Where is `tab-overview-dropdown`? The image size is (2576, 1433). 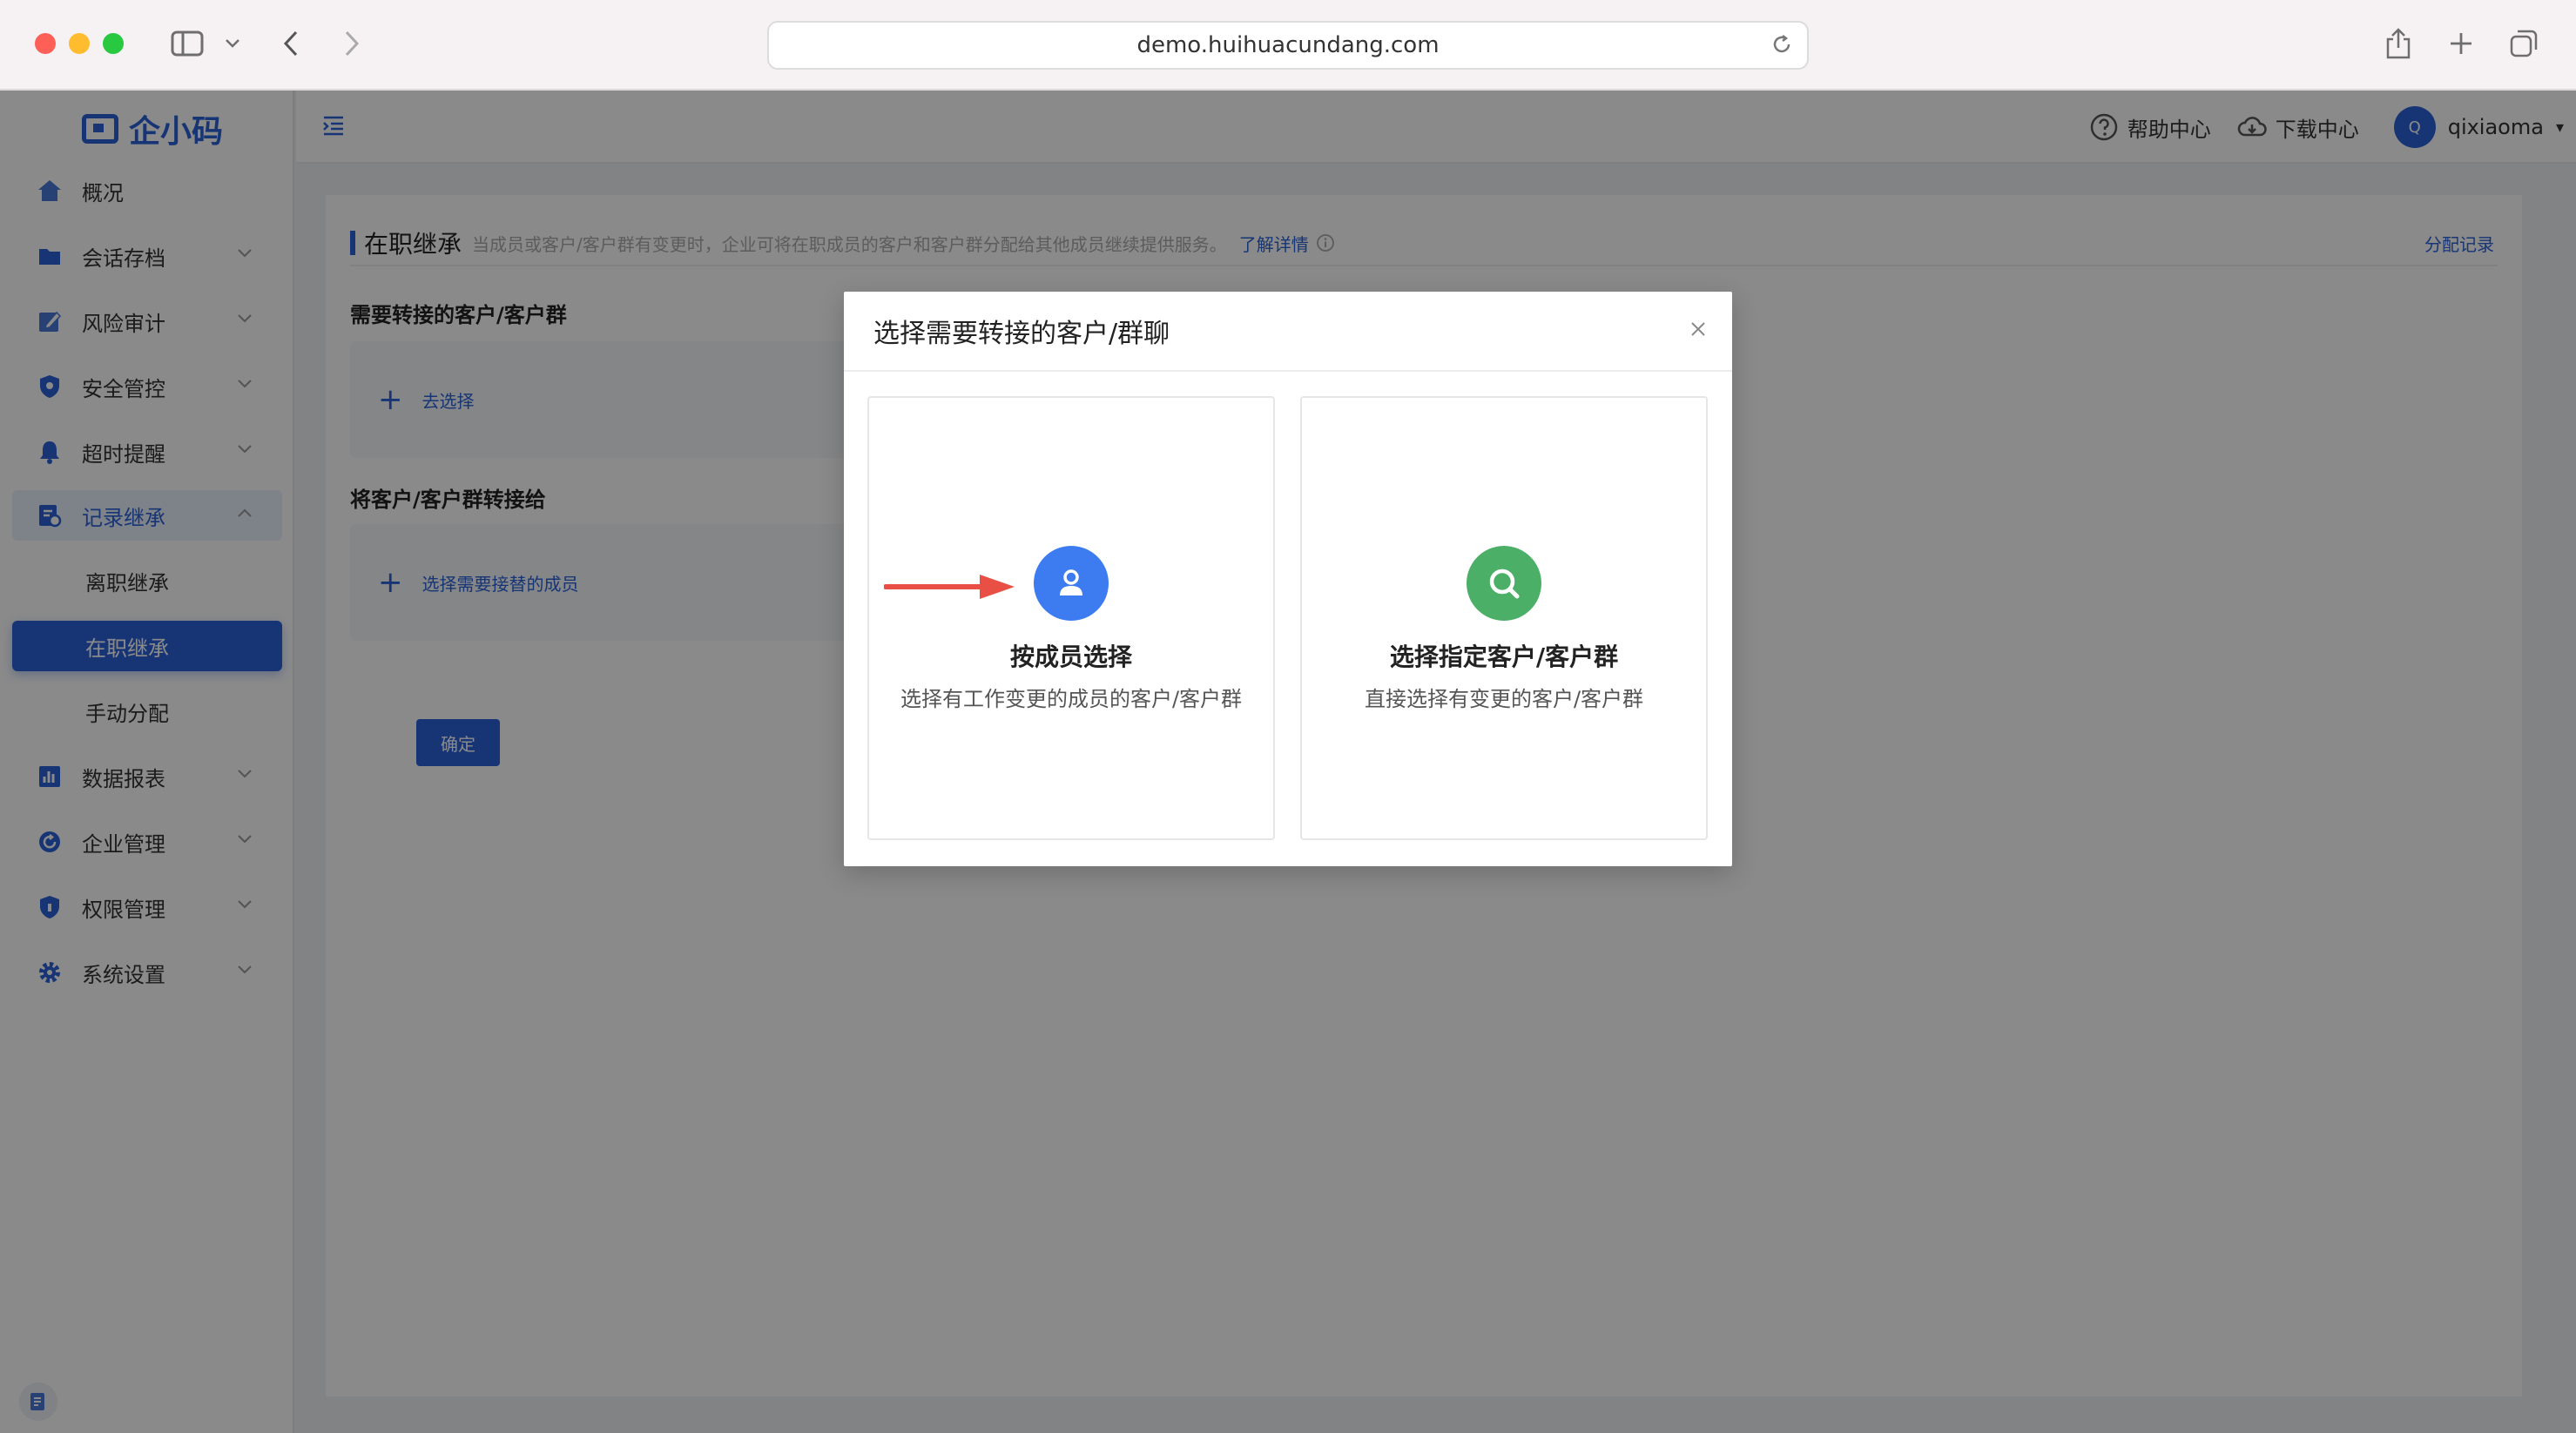
tab-overview-dropdown is located at coordinates (232, 44).